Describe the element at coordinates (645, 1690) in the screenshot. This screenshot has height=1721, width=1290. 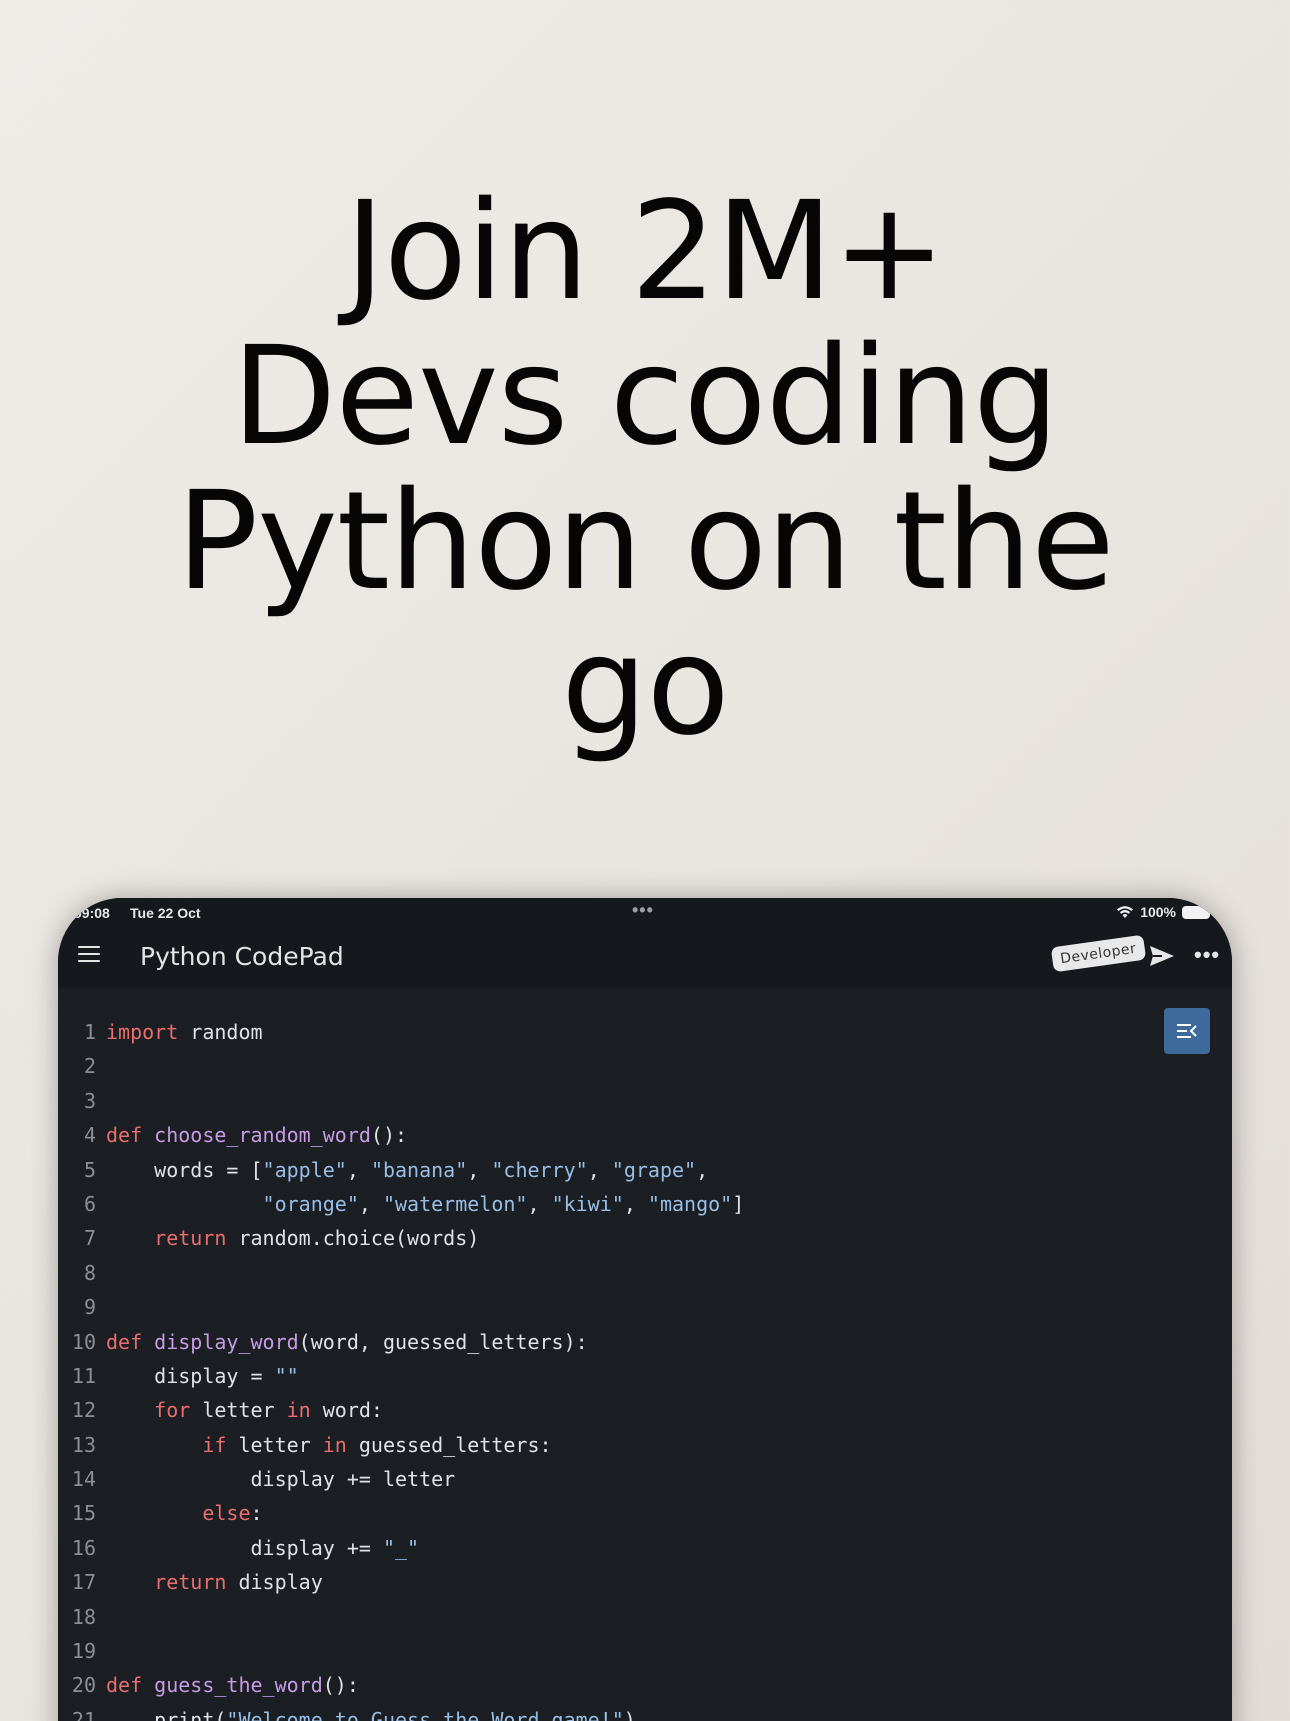
I see `code-line: 20 def guess_the_word():` at that location.